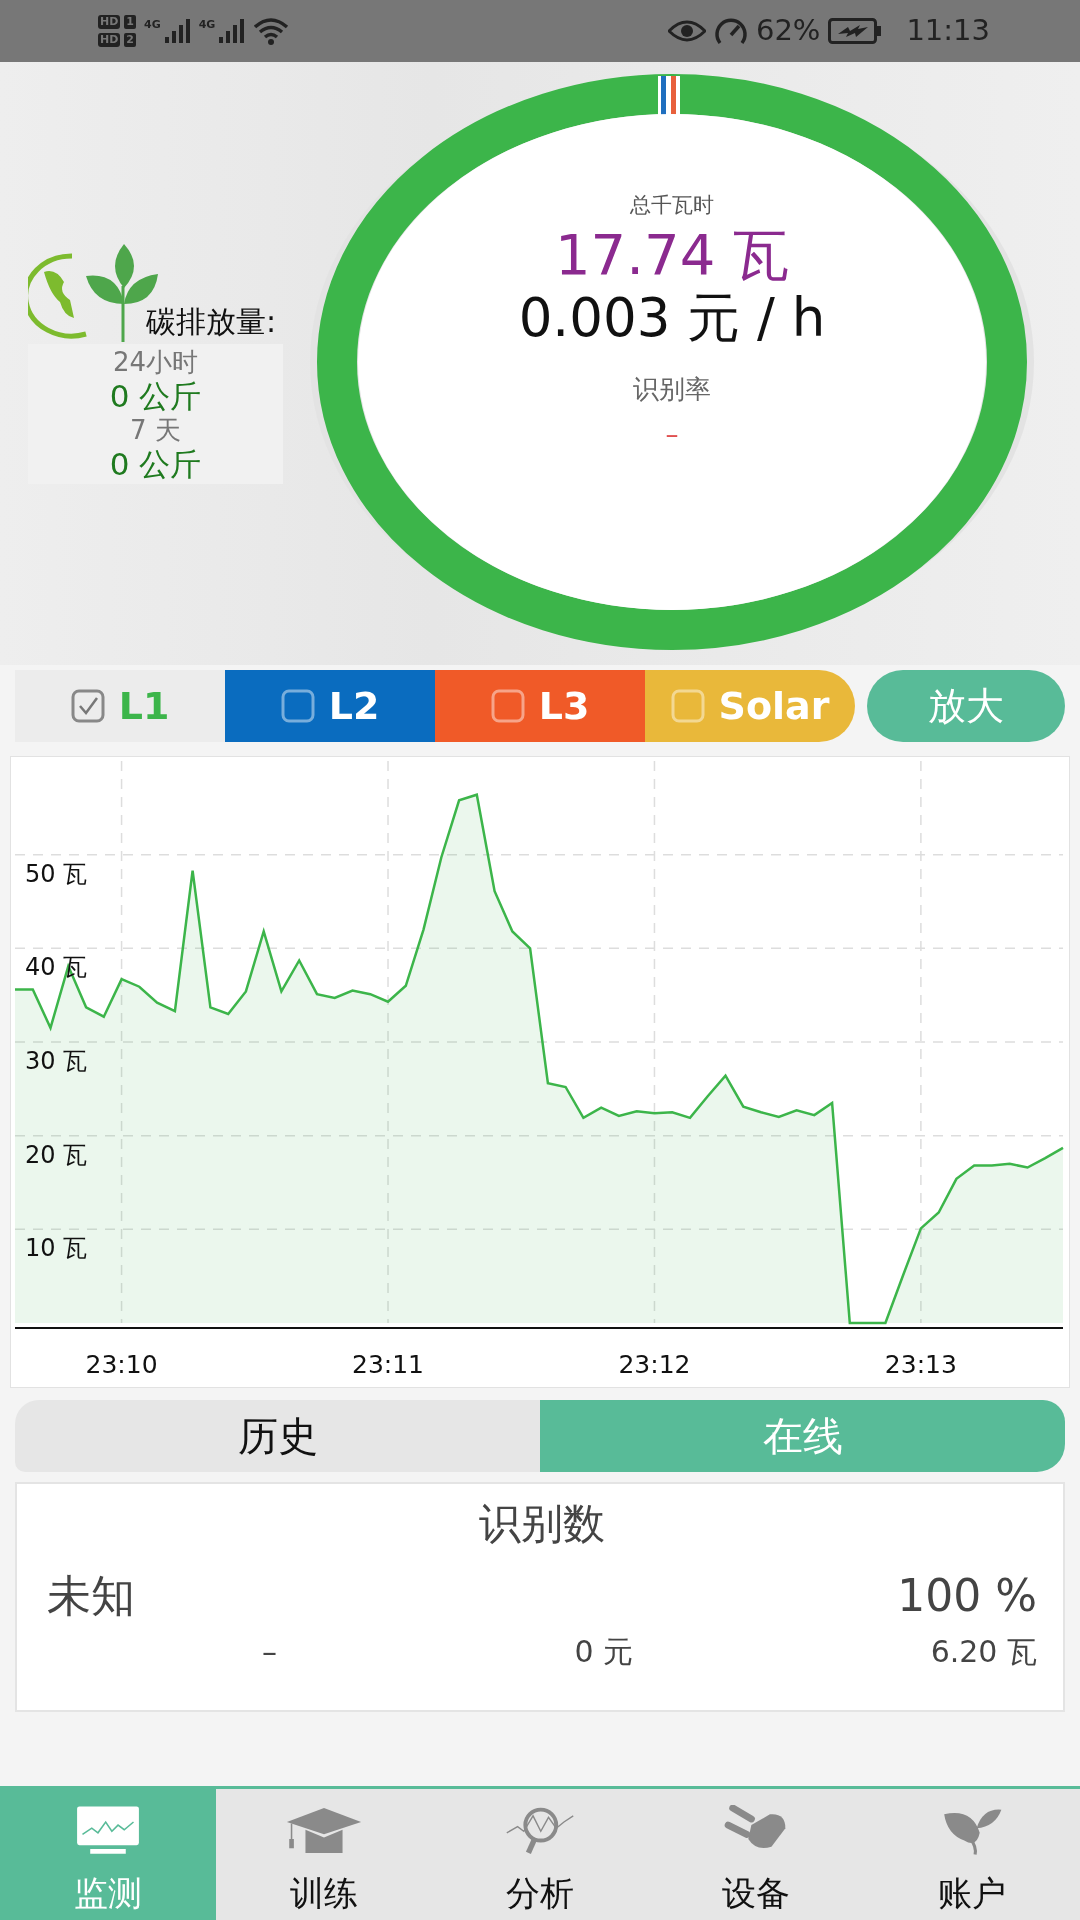 Image resolution: width=1080 pixels, height=1920 pixels. I want to click on battery-charging-icon, so click(855, 31).